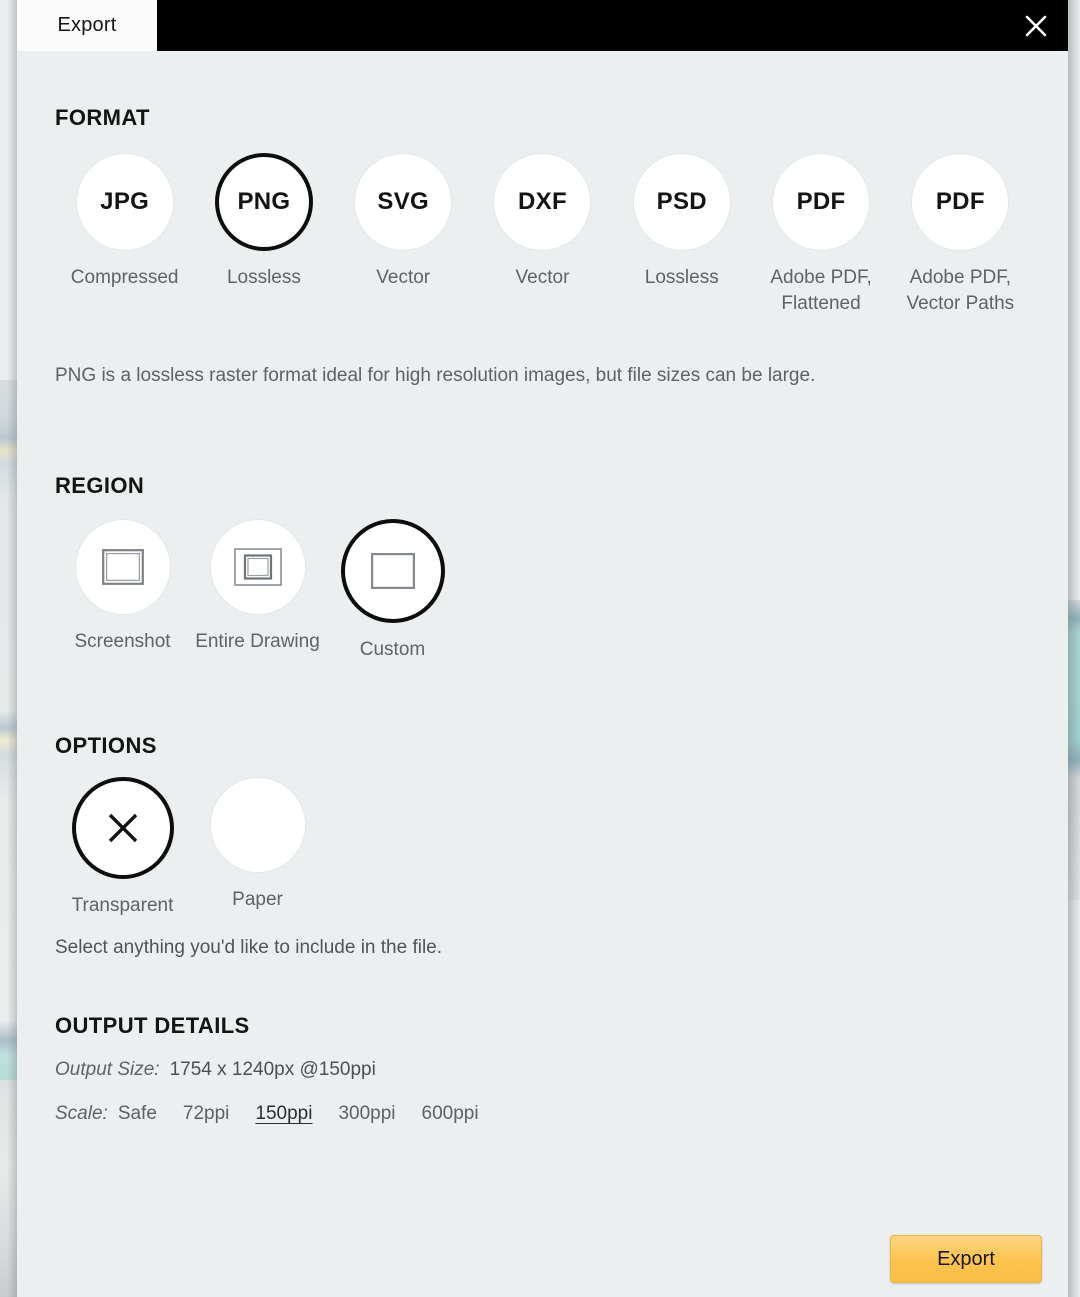  I want to click on tab-export: Export, so click(87, 25).